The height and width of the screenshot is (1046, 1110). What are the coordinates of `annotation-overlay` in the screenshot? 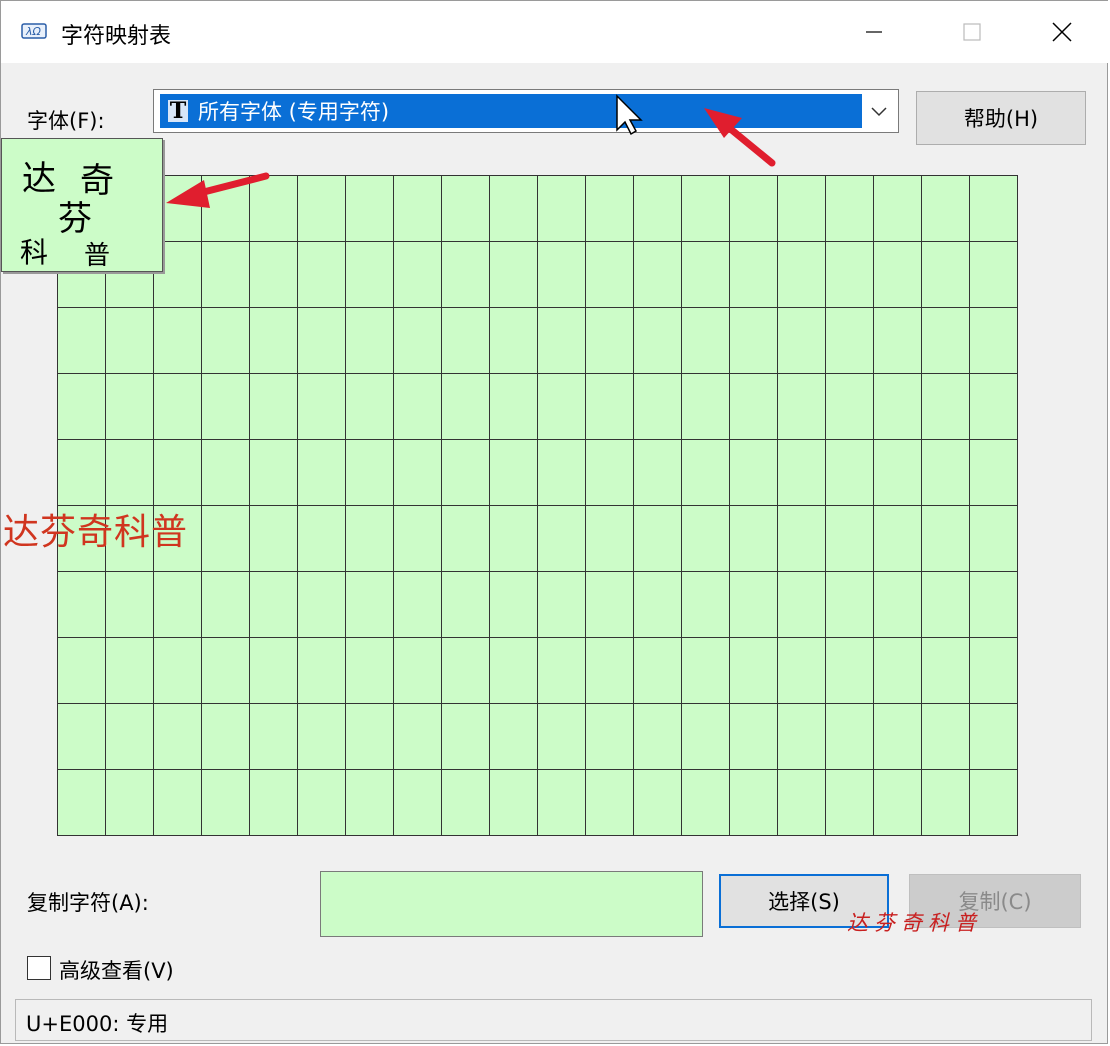 It's located at (471, 151).